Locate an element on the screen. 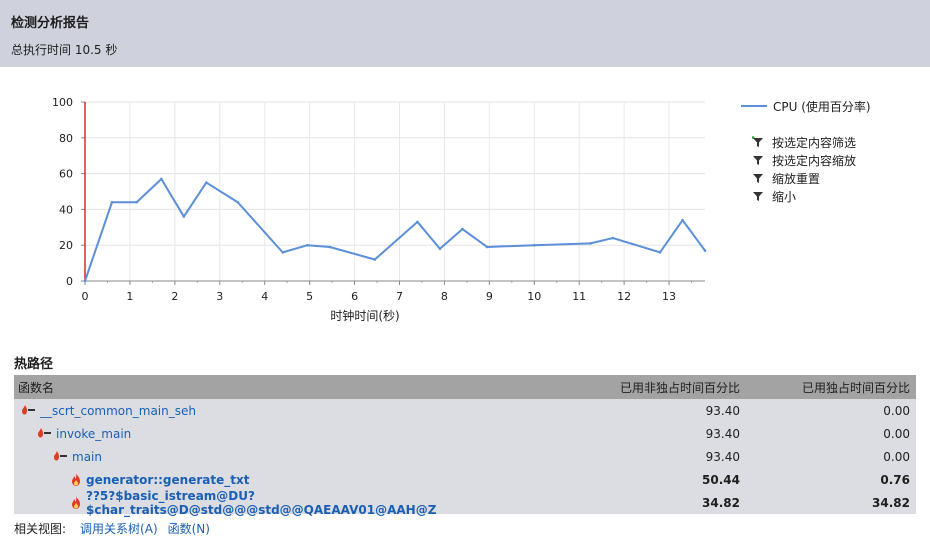 The width and height of the screenshot is (930, 559). function-link: __scrt_common_main_seh is located at coordinates (296, 411).